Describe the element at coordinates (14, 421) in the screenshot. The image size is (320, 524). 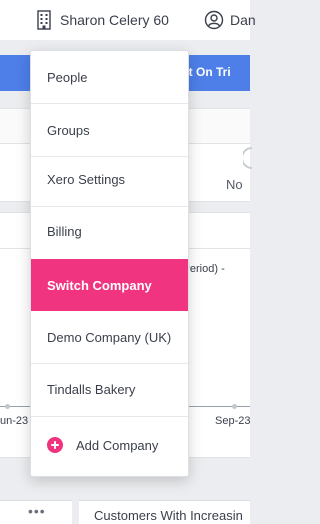
I see `x-tick-label: un-23` at that location.